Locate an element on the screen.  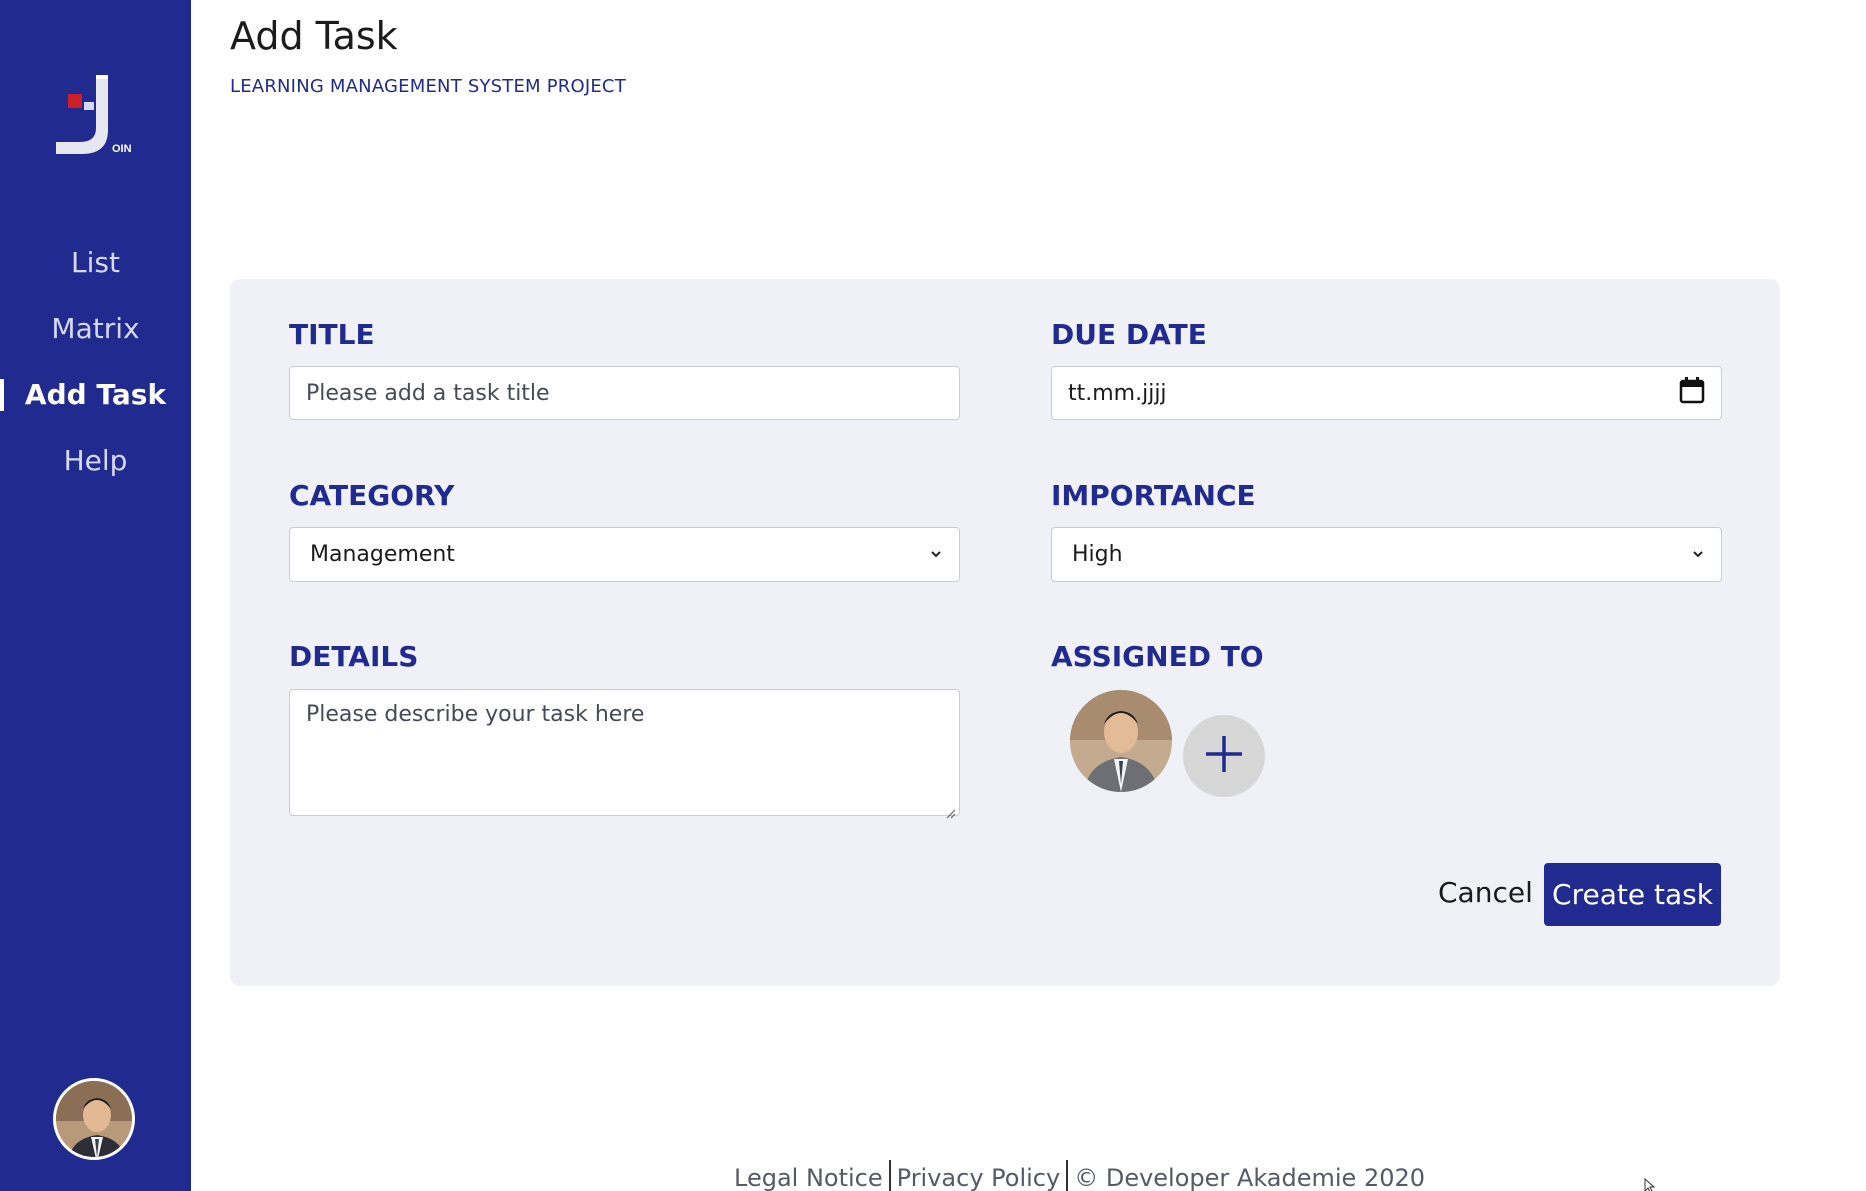
sidebar-item-help: Help is located at coordinates (95, 461).